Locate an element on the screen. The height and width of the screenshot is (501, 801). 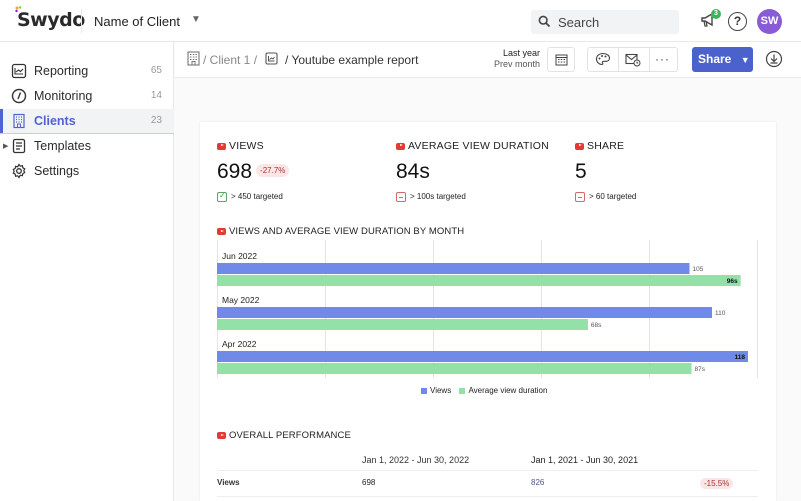
line-chart-icon is located at coordinates (19, 71).